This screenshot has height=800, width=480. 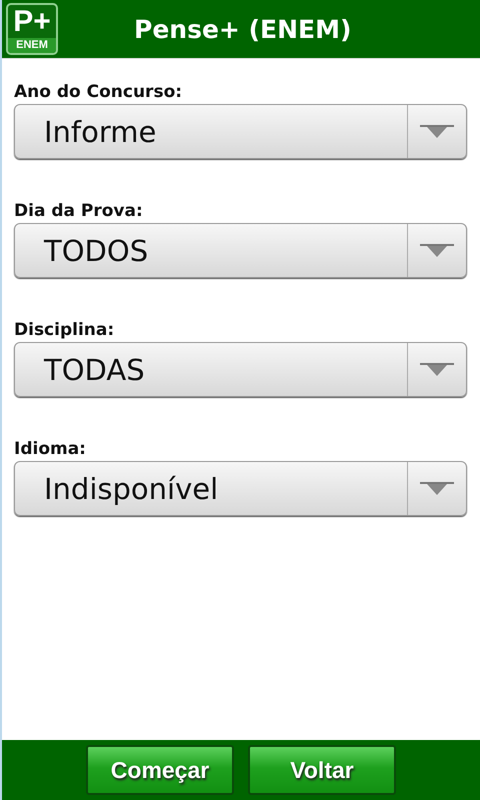 I want to click on field-label: Dia da Prova:, so click(x=79, y=211).